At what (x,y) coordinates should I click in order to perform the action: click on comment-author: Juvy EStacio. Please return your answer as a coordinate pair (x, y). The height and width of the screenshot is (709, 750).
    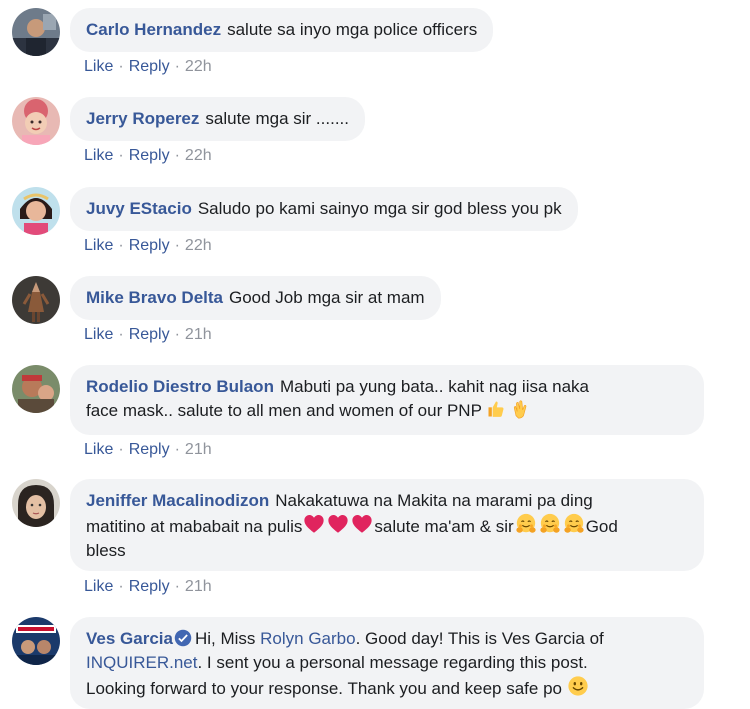
    Looking at the image, I should click on (139, 208).